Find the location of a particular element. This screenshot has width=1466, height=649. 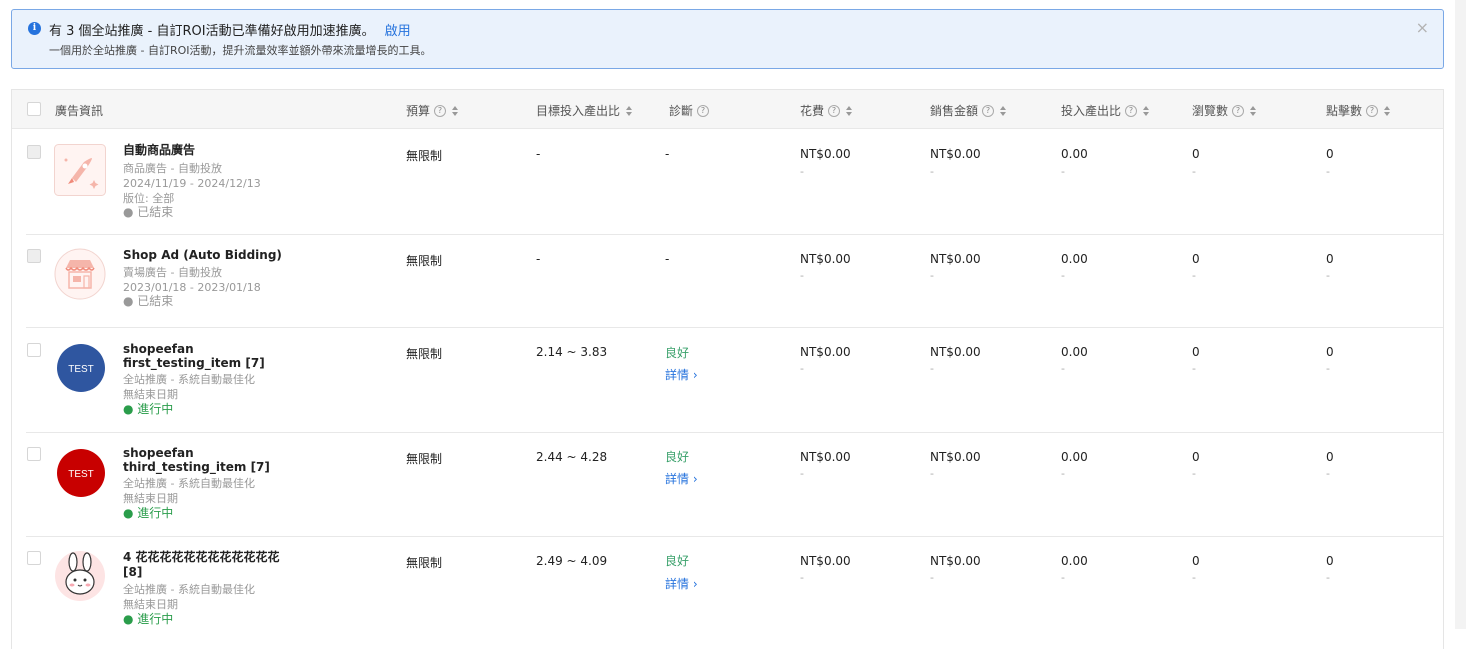

target-roas-value: 2.49 ~ 4.09 is located at coordinates (572, 561).